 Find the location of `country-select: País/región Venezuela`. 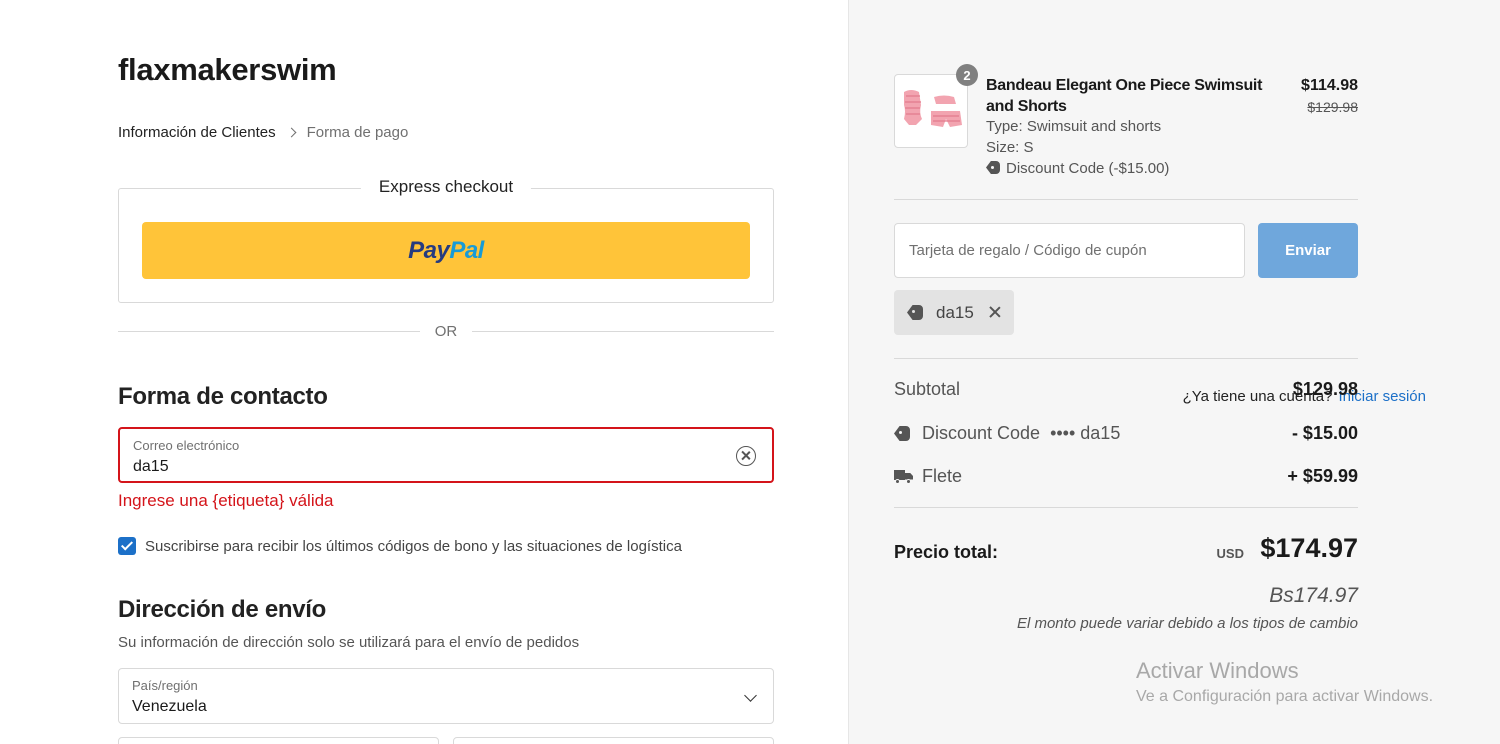

country-select: País/región Venezuela is located at coordinates (446, 696).